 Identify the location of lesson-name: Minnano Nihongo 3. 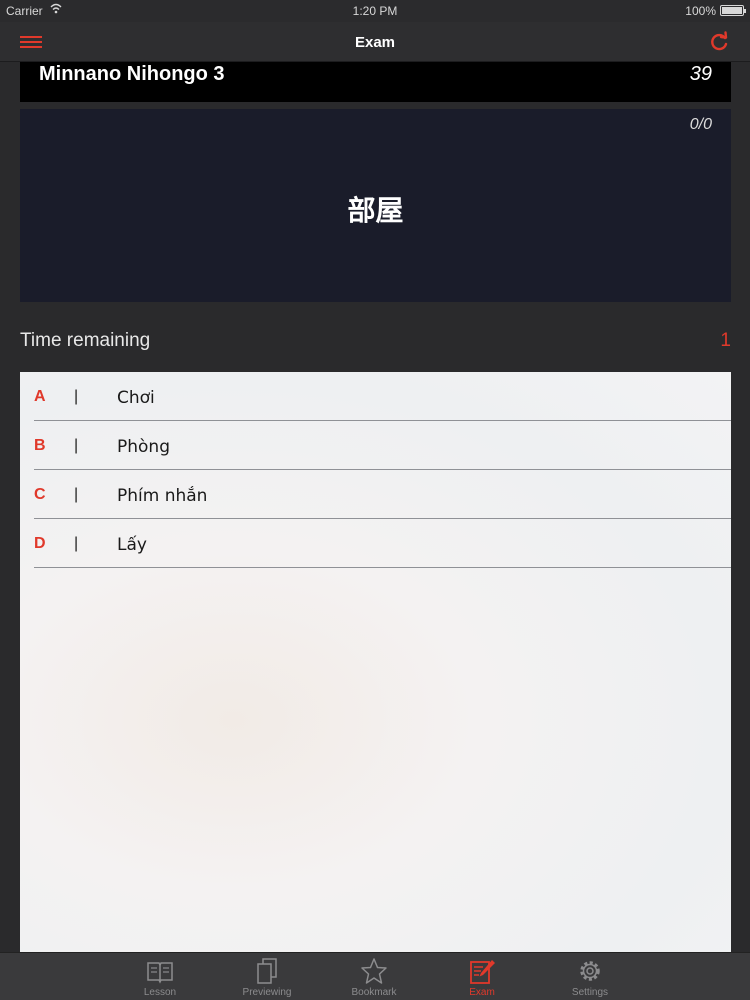
(132, 74).